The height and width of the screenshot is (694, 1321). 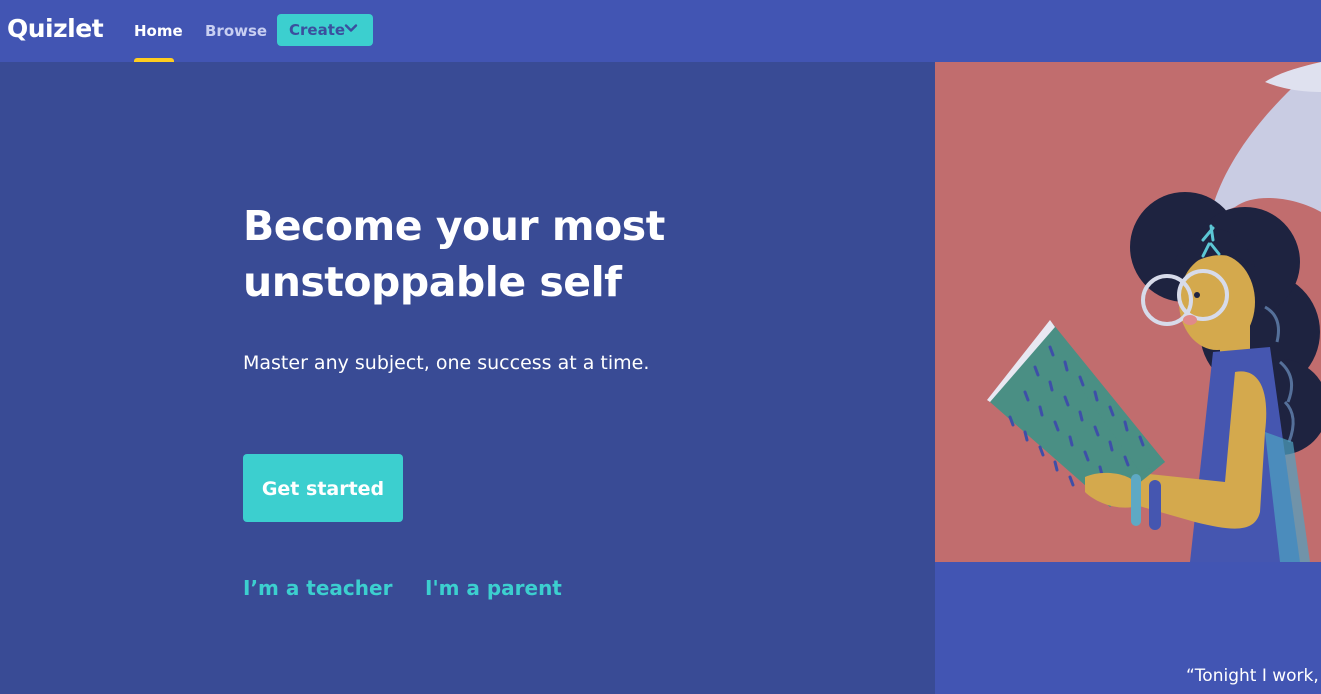 What do you see at coordinates (660, 31) in the screenshot?
I see `top-navigation-bar: Quizlet Home Browse Create` at bounding box center [660, 31].